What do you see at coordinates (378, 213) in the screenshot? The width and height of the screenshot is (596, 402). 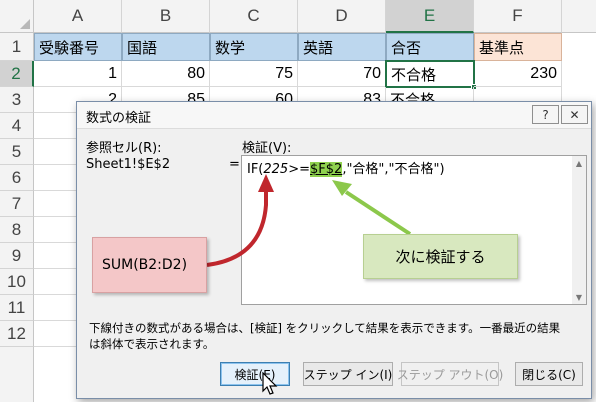 I see `green-arrow-line` at bounding box center [378, 213].